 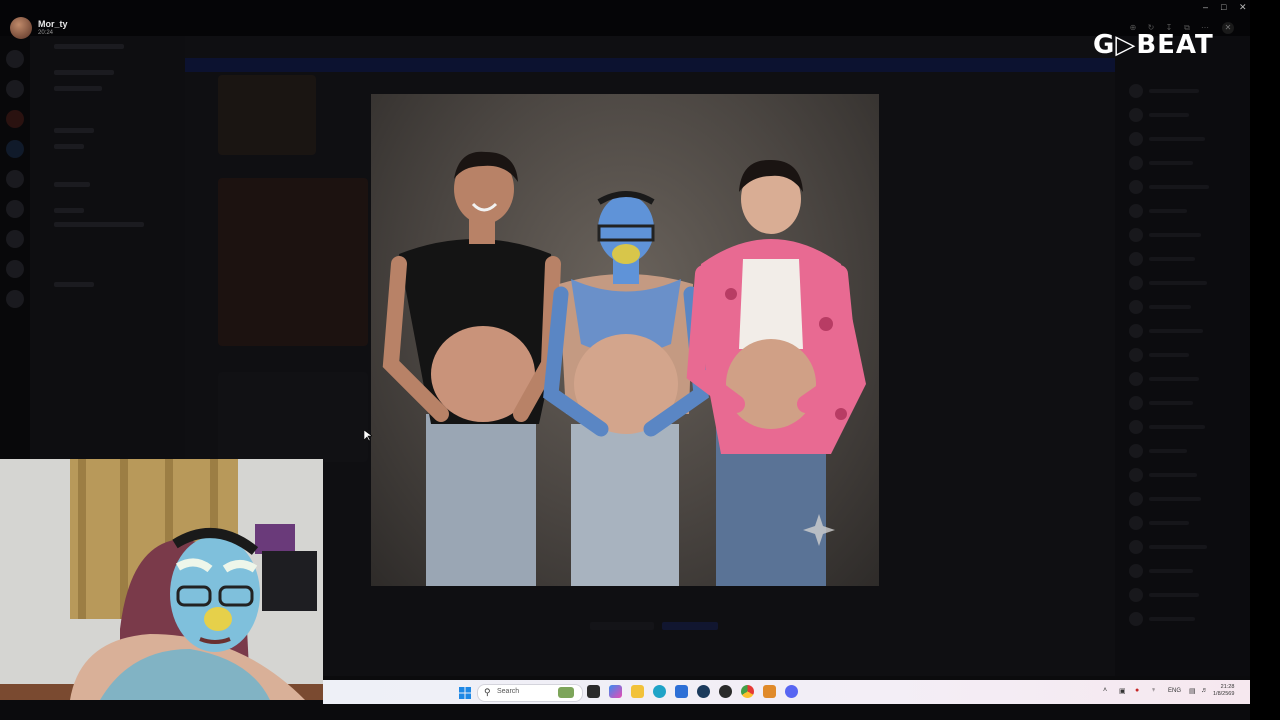 I want to click on language-indicator: ENG, so click(x=1174, y=691).